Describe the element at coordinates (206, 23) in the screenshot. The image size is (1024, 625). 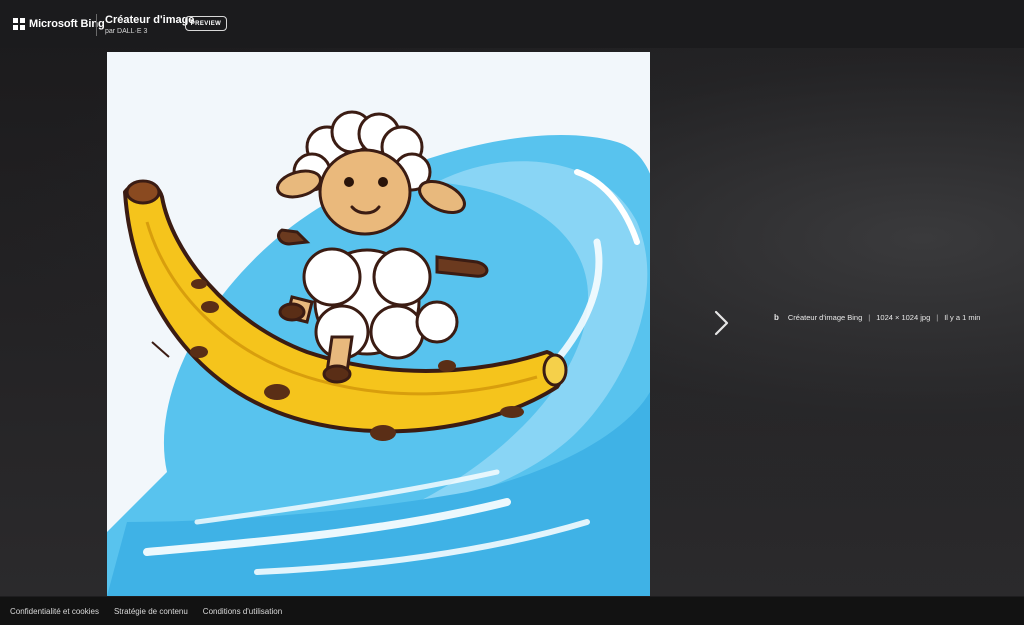
I see `preview-button: PREVIEW` at that location.